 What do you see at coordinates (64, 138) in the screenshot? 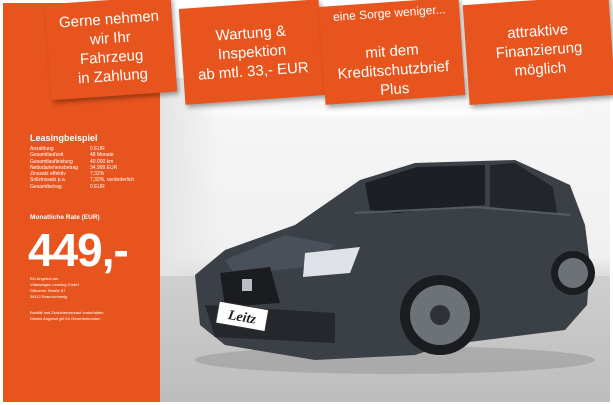
I see `leasing-title: Leasingbeispiel` at bounding box center [64, 138].